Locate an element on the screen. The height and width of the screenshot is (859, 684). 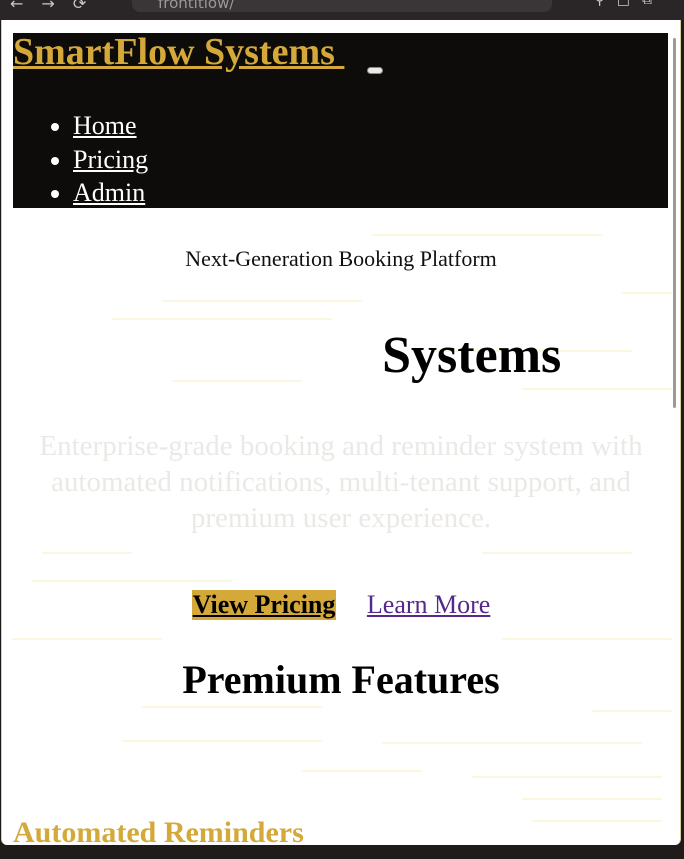
address-bar: frontitlow/ is located at coordinates (342, 6).